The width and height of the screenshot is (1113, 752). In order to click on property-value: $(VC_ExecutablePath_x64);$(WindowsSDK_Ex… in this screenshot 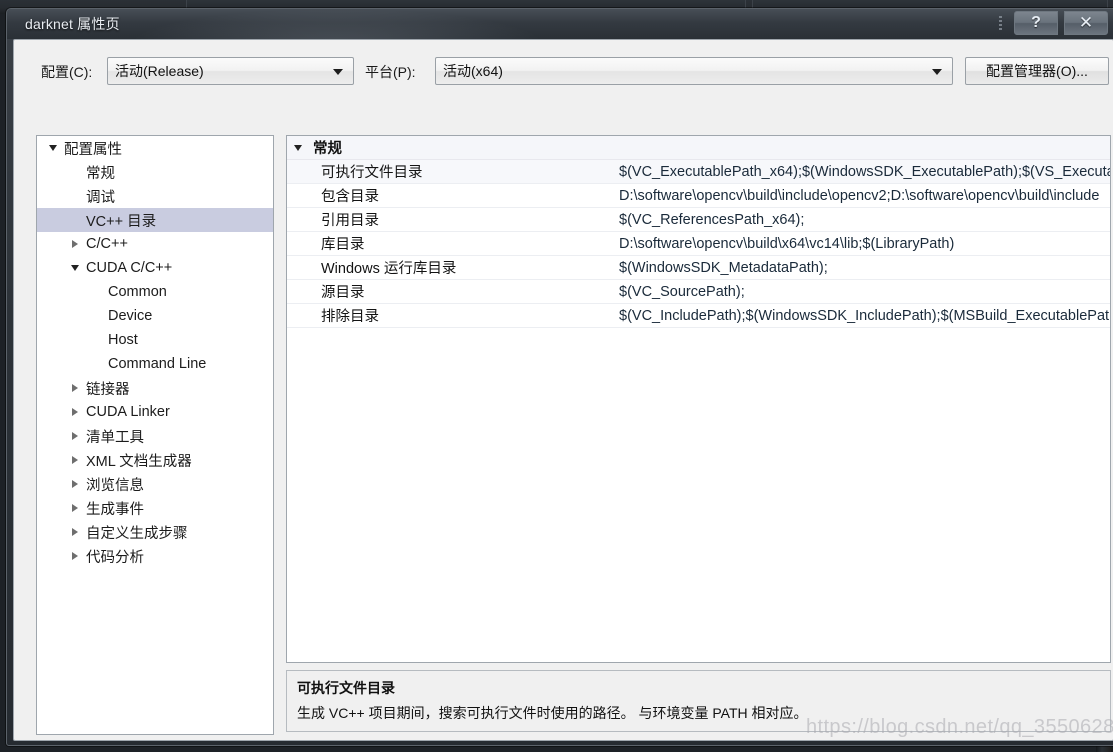, I will do `click(864, 172)`.